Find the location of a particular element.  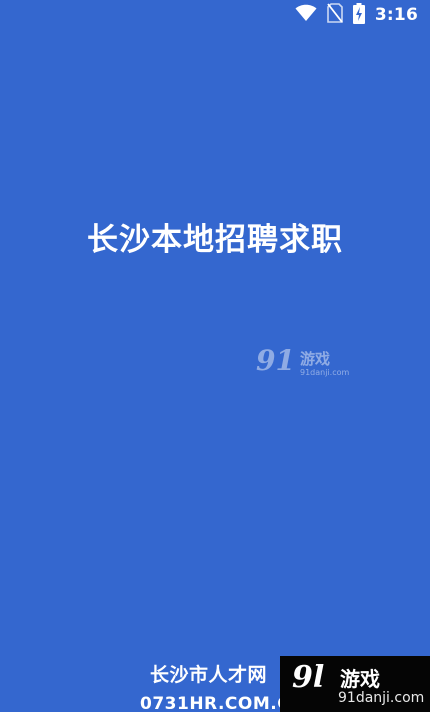

watermark-corner: 9l 游戏 91danji.com is located at coordinates (355, 684).